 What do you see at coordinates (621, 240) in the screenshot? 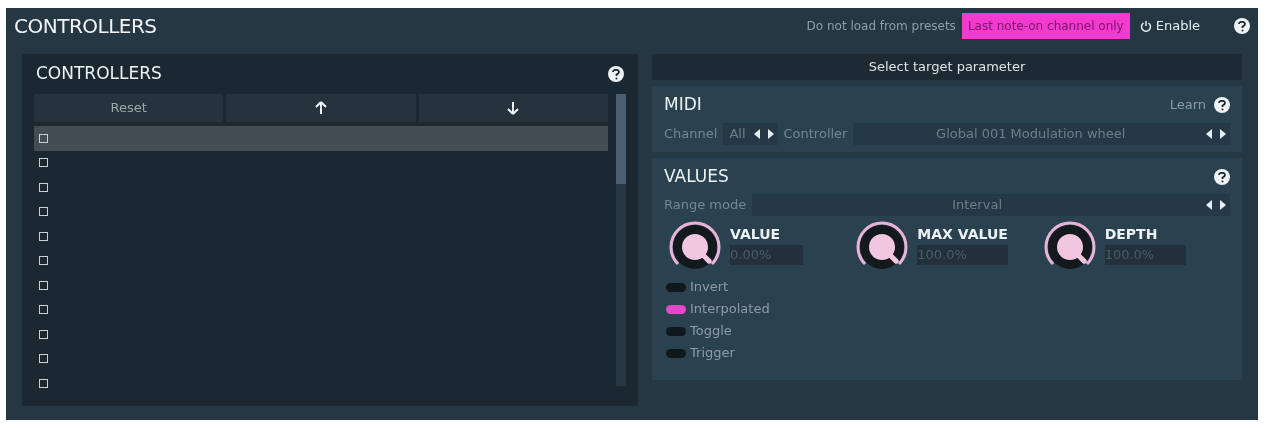
I see `scrollbar` at bounding box center [621, 240].